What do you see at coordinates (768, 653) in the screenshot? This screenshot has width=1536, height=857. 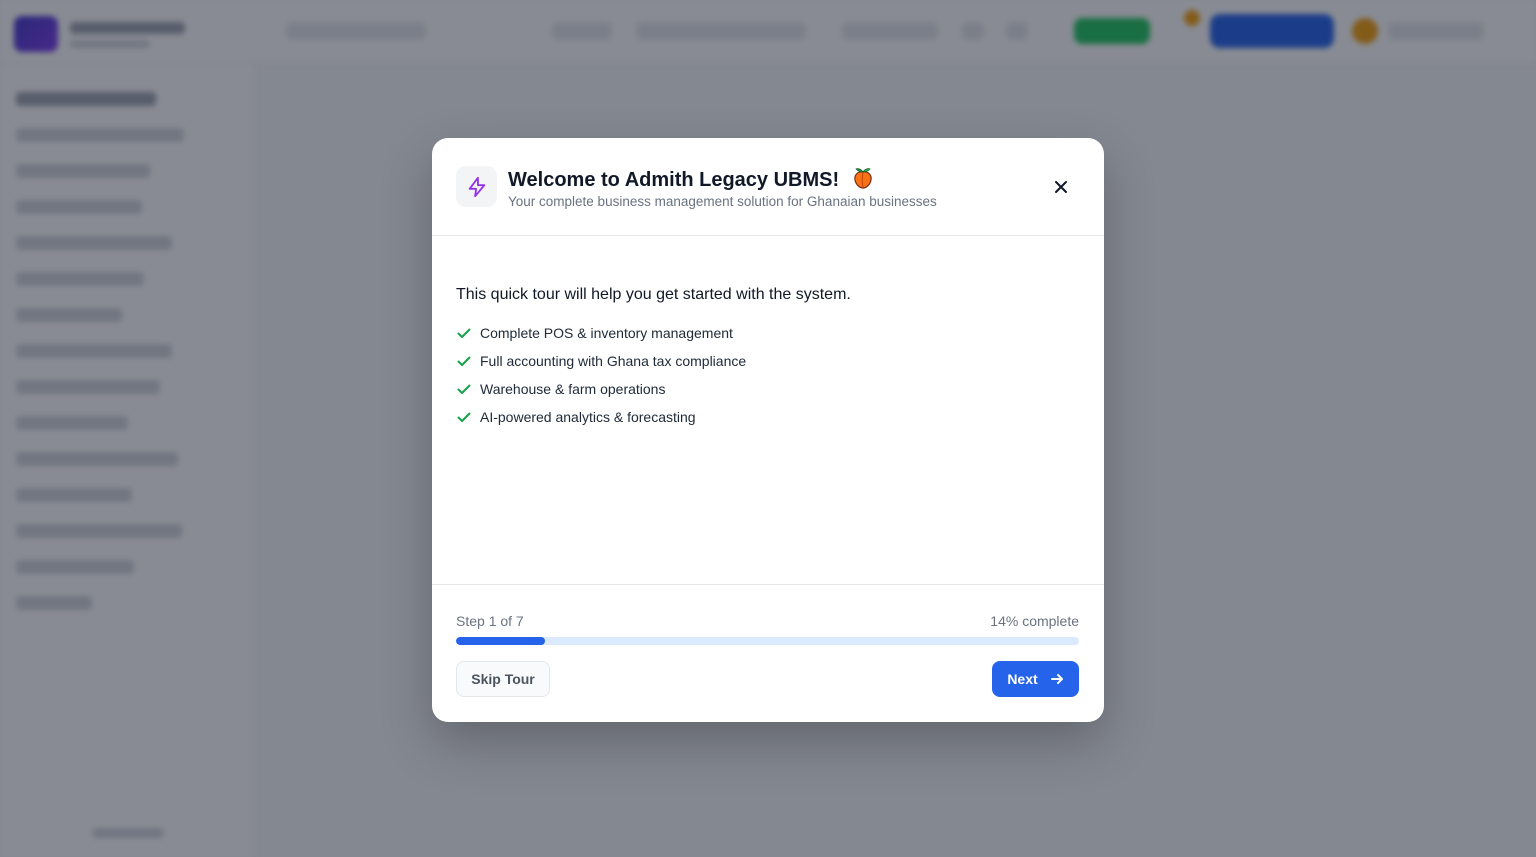 I see `modal-footer: Step 1 of 7 14% complete Skip Tour Next` at bounding box center [768, 653].